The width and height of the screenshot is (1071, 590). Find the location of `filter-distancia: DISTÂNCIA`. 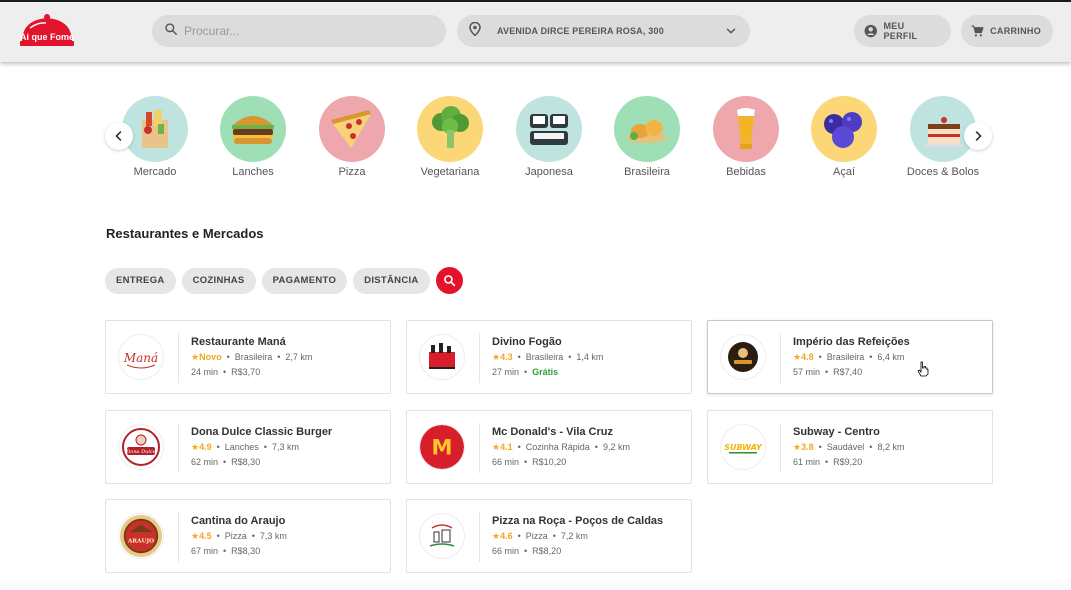

filter-distancia: DISTÂNCIA is located at coordinates (391, 280).